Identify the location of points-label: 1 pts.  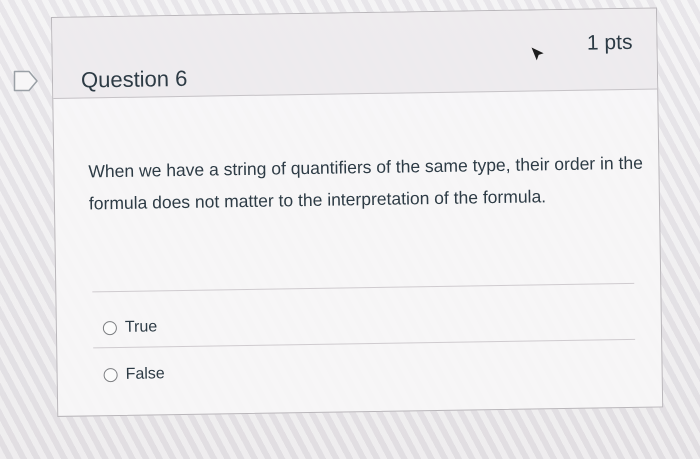
(609, 42).